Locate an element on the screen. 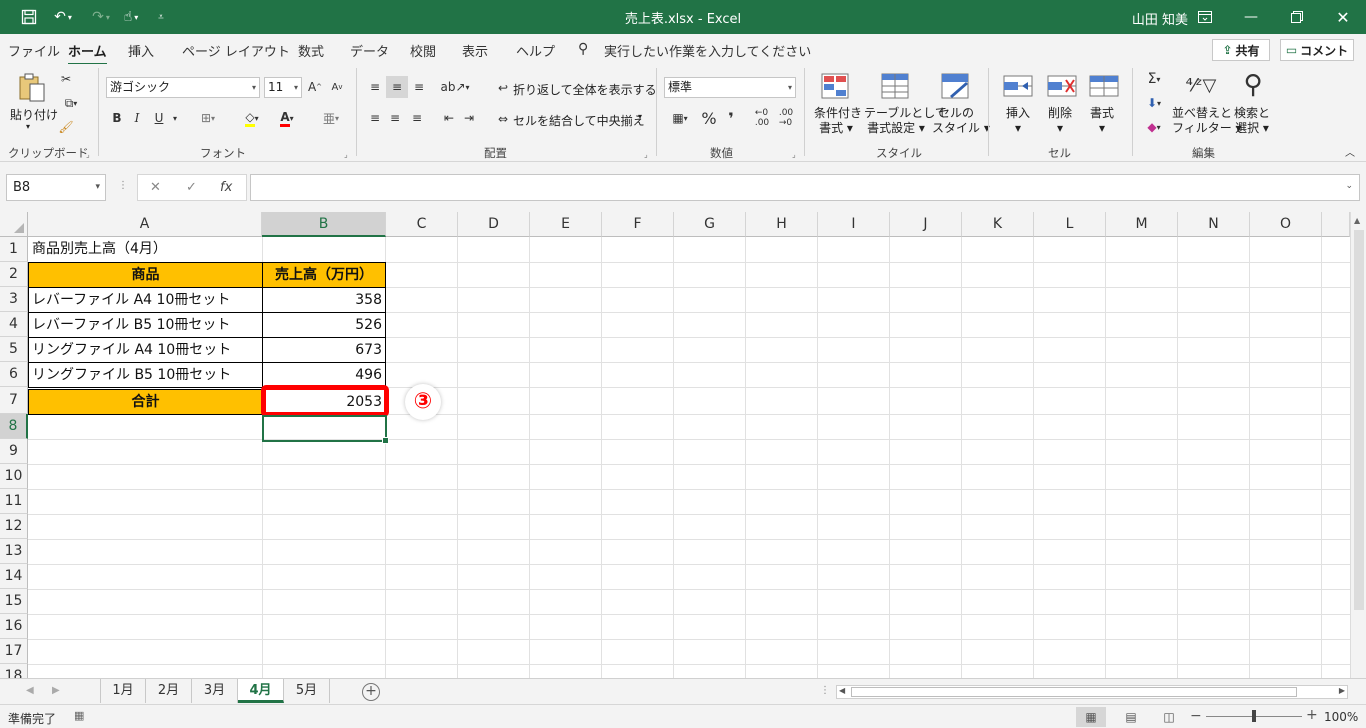 This screenshot has height=728, width=1366. insert-cells-button: 挿入 ▾ is located at coordinates (1018, 121).